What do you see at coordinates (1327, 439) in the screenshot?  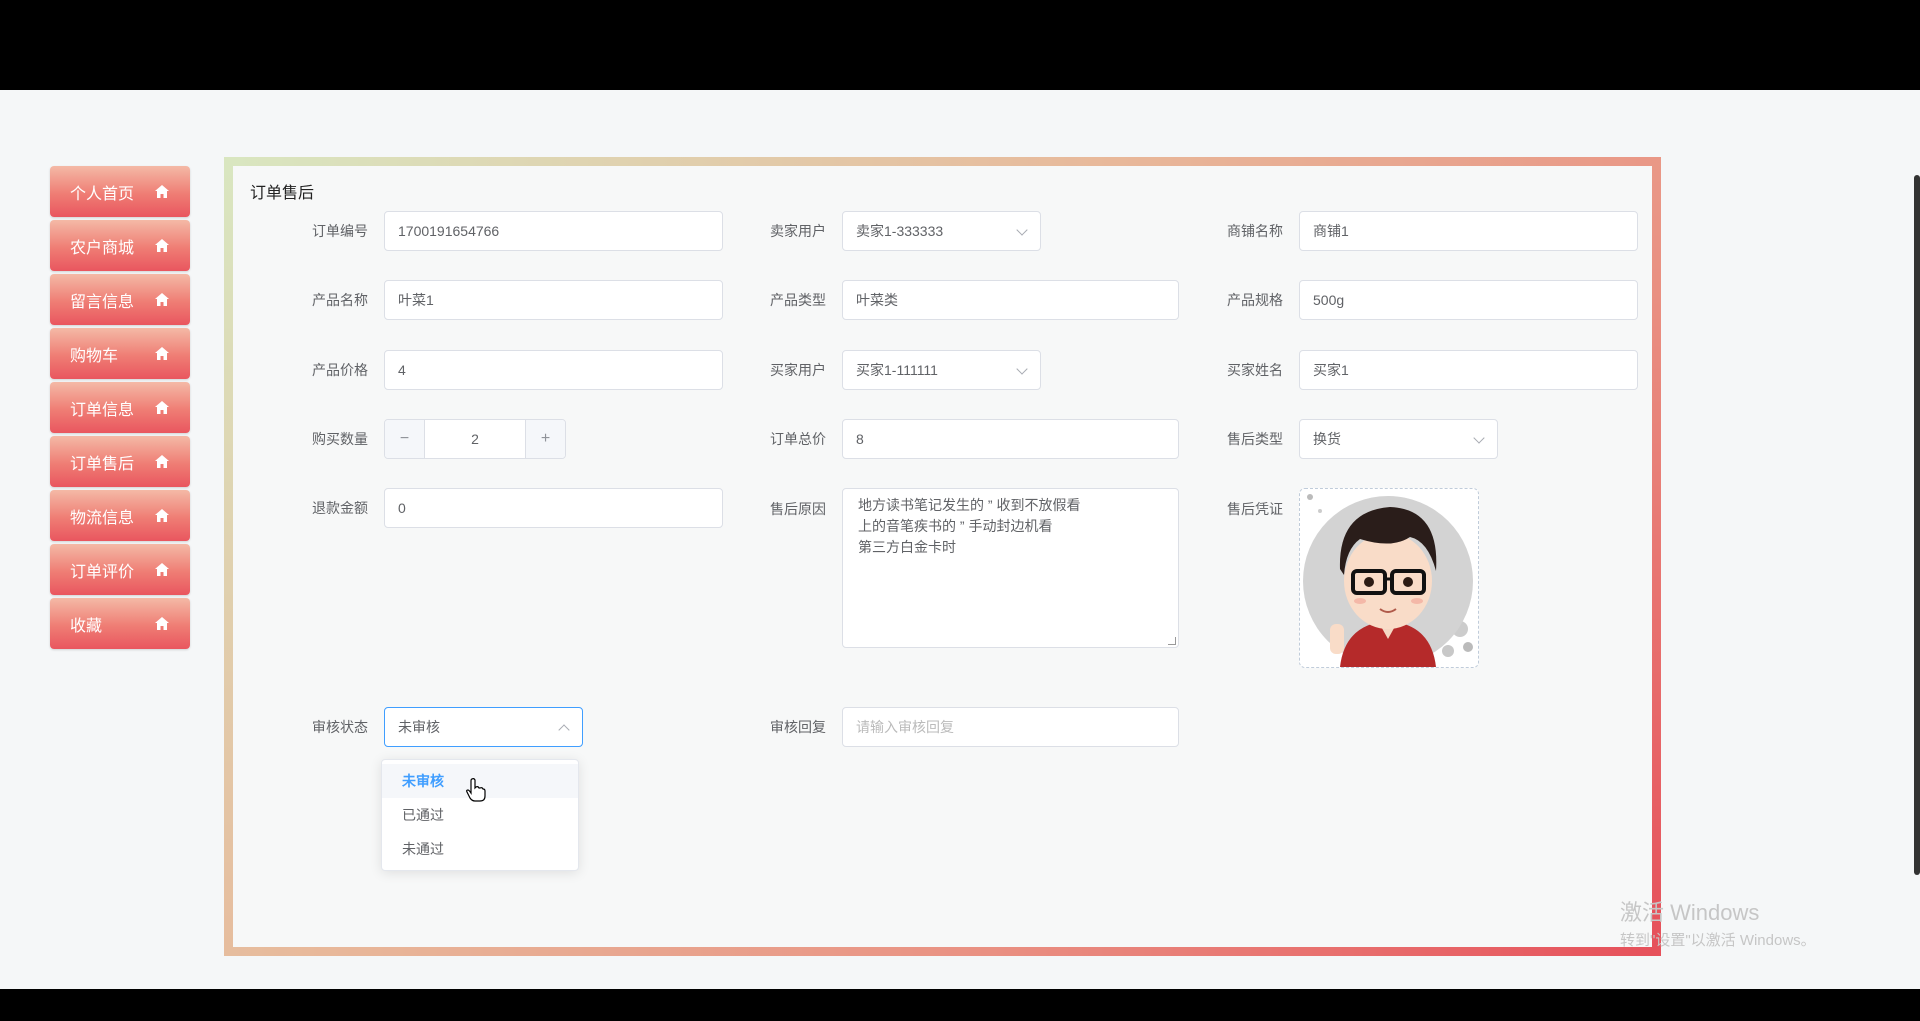 I see `after-sale-type-value: 换货` at bounding box center [1327, 439].